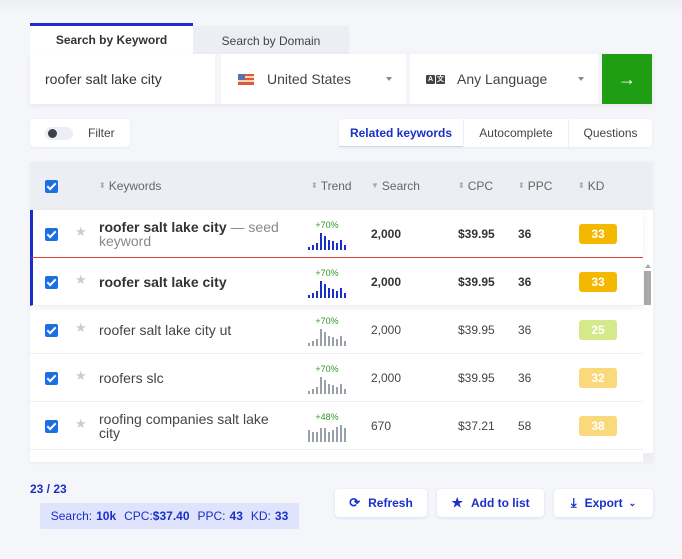 This screenshot has width=682, height=559. Describe the element at coordinates (598, 330) in the screenshot. I see `kd-badge: 25` at that location.